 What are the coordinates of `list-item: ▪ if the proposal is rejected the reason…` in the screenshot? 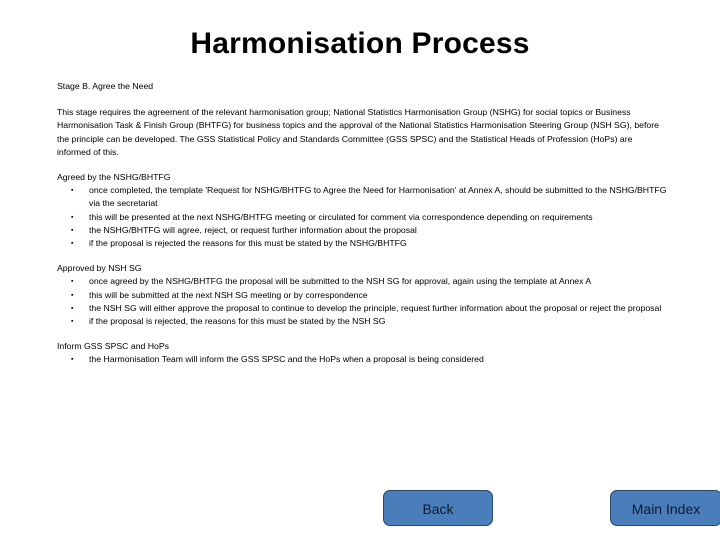 It's located at (362, 243).